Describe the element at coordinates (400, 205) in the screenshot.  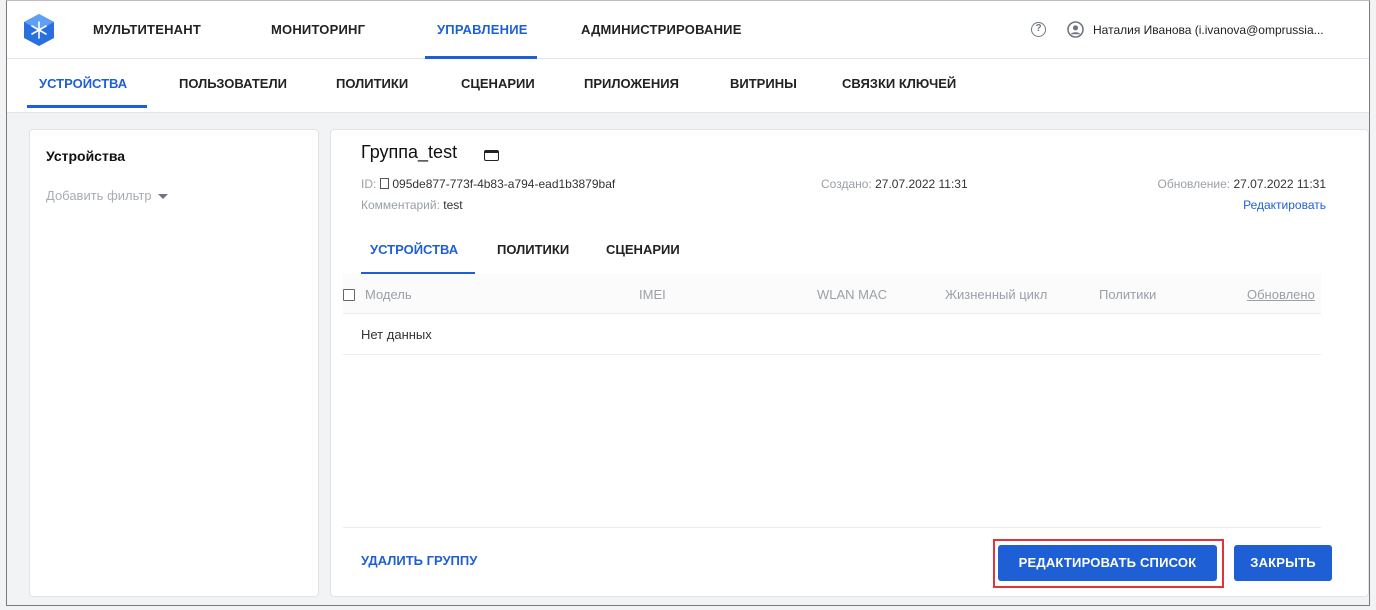
I see `group-comment-label: Комментарий:` at that location.